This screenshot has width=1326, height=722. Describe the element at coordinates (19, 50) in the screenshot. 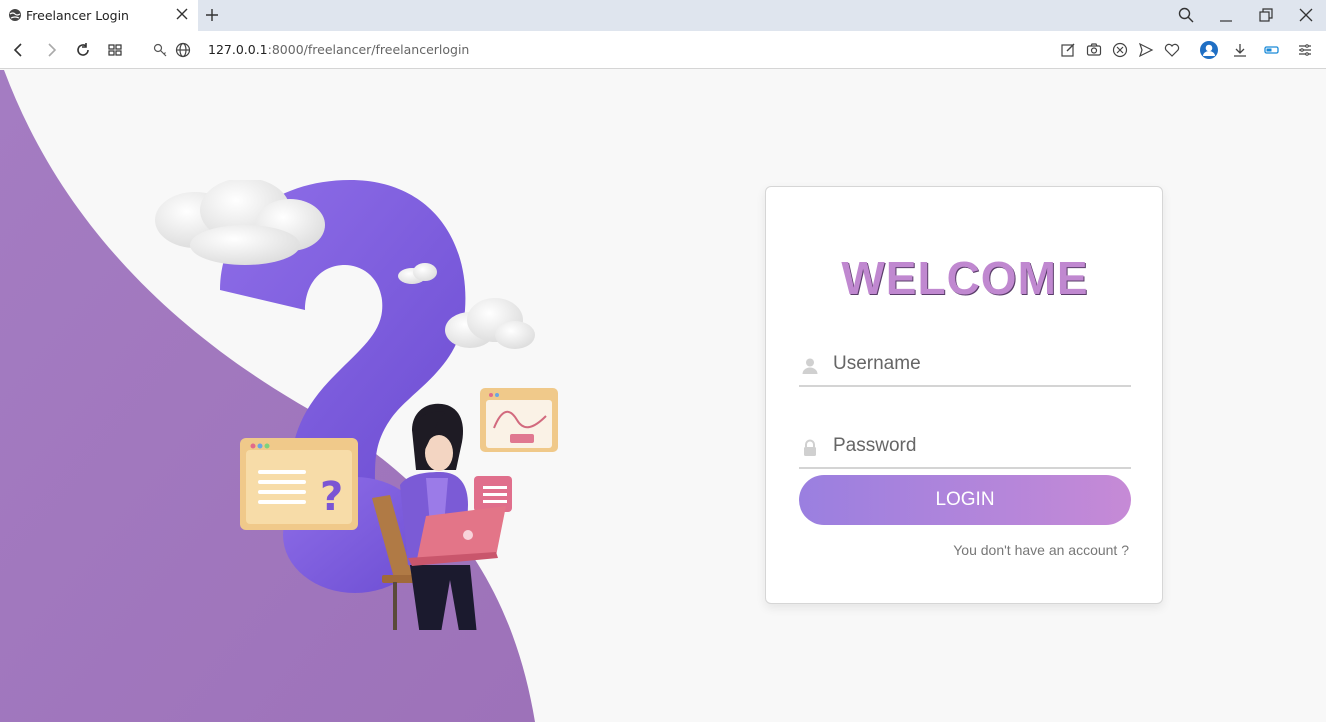

I see `back-icon` at that location.